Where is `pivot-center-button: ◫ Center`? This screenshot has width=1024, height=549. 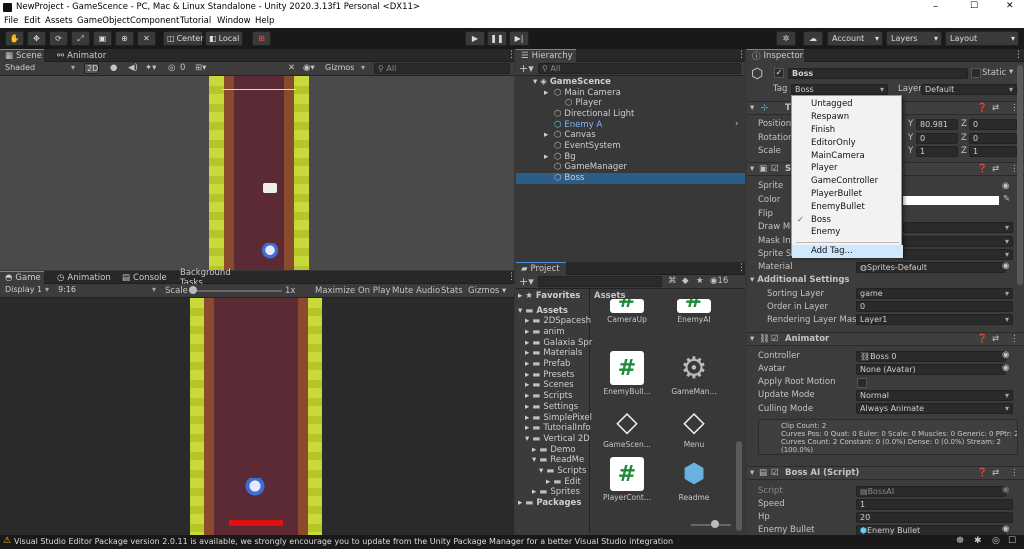
pivot-center-button: ◫ Center is located at coordinates (183, 38).